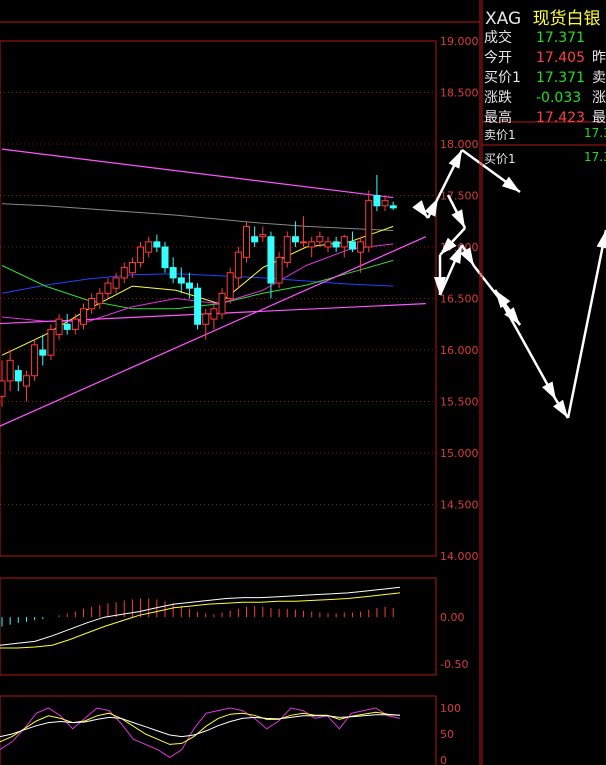 This screenshot has height=765, width=606. Describe the element at coordinates (459, 556) in the screenshot. I see `y-tick-label: 14.000` at that location.